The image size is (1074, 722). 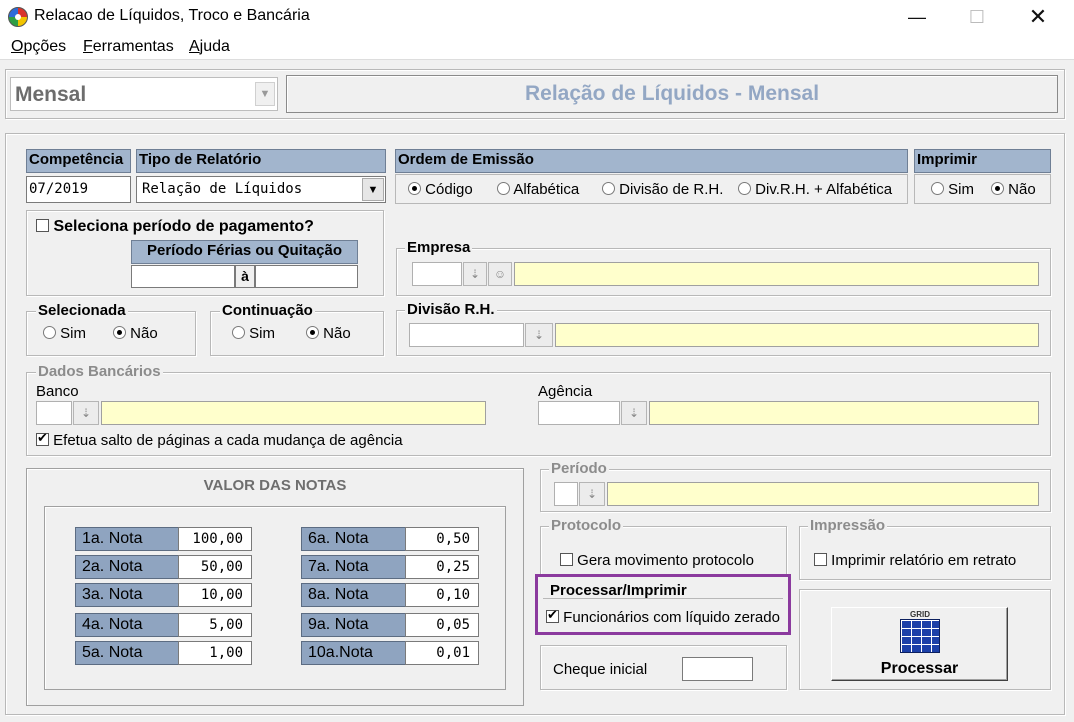 I want to click on empresa-search-button: ☺, so click(x=500, y=274).